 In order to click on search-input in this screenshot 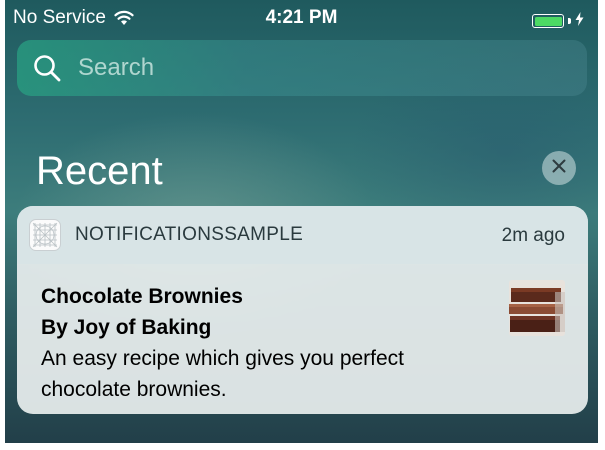, I will do `click(318, 68)`.